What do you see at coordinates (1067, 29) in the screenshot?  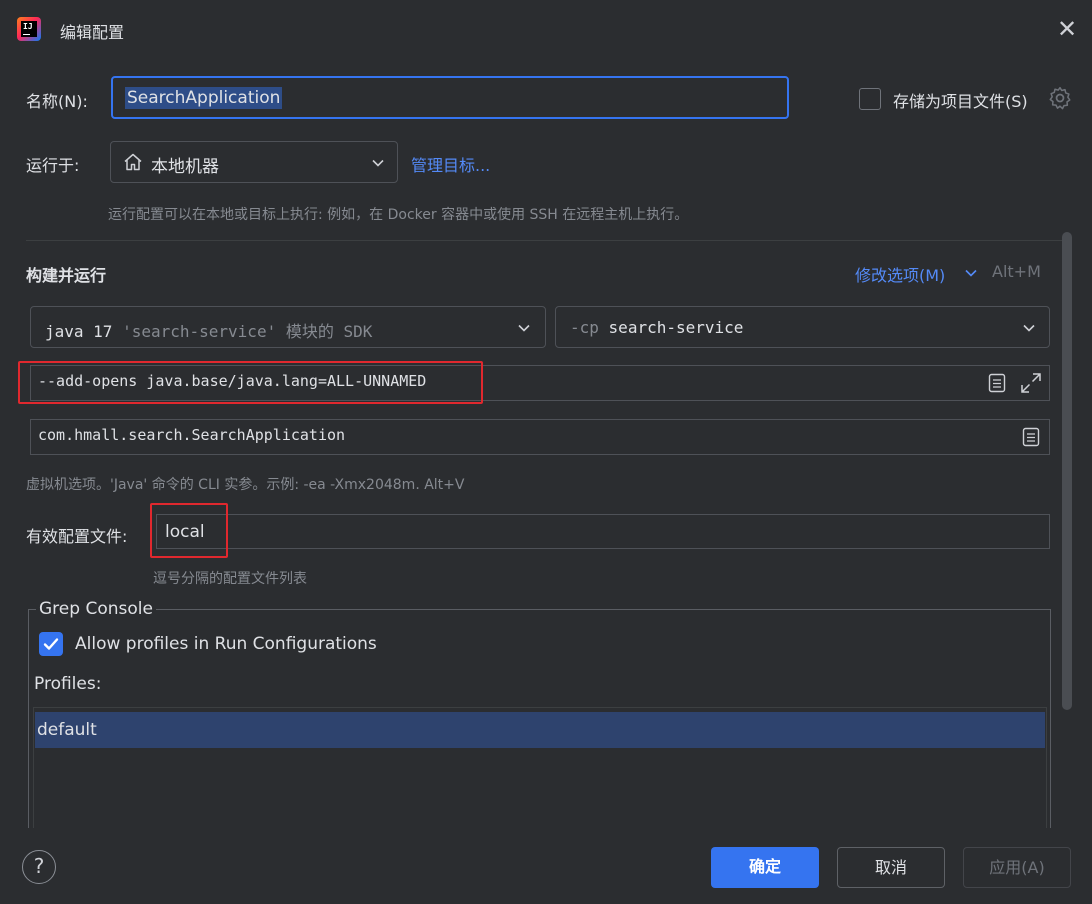 I see `close-icon: ✕` at bounding box center [1067, 29].